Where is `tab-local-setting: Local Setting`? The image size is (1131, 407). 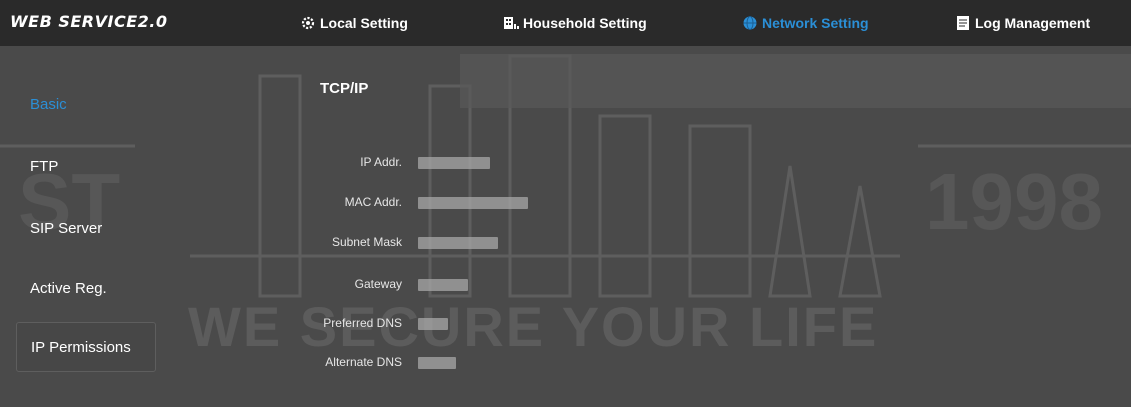 tab-local-setting: Local Setting is located at coordinates (354, 23).